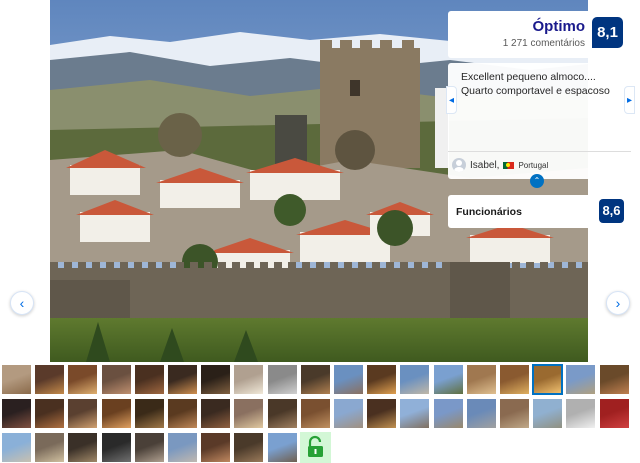 The height and width of the screenshot is (463, 640). I want to click on reviewer-info: Isabel, Portugal, so click(500, 165).